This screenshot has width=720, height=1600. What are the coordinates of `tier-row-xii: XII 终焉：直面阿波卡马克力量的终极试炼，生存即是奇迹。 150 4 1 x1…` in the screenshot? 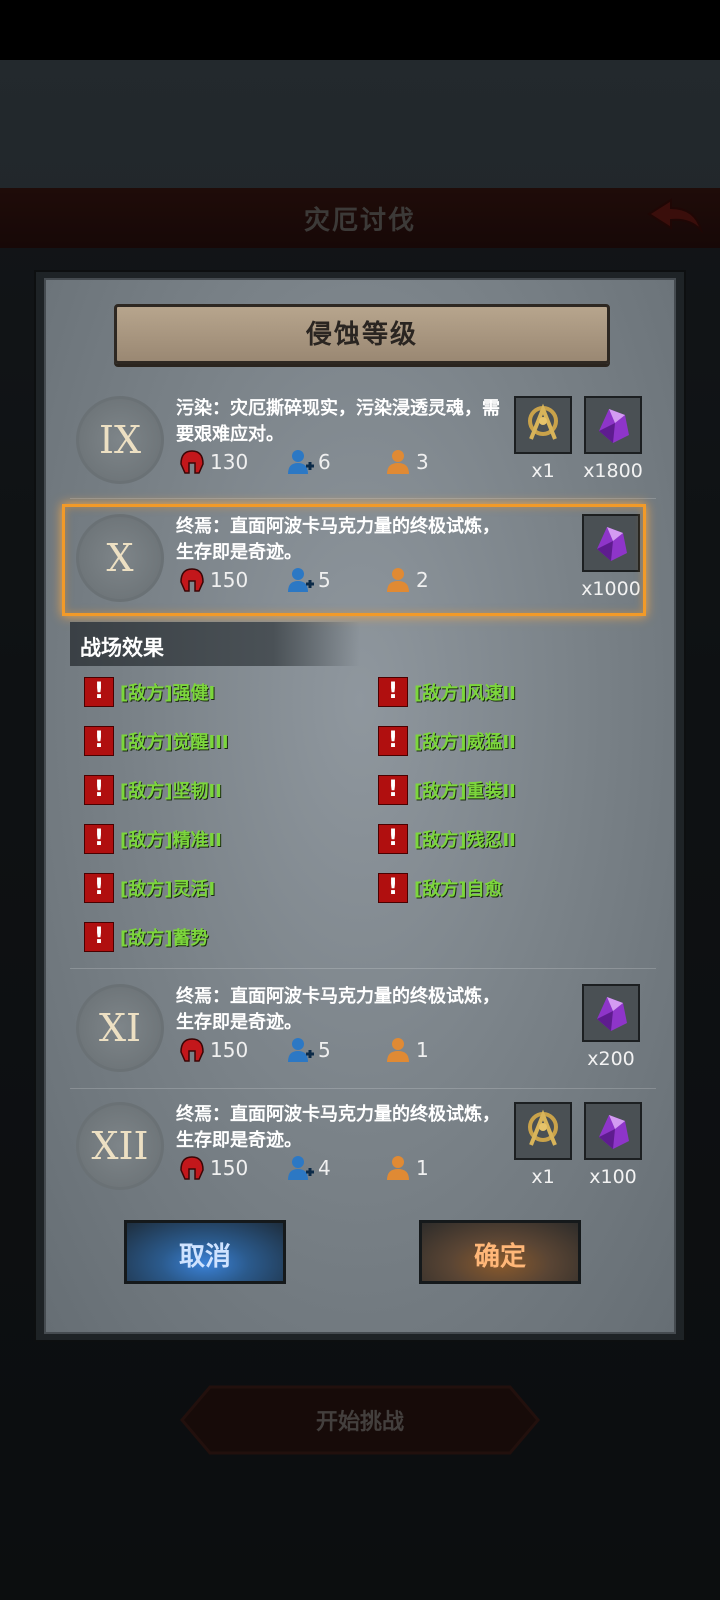 It's located at (363, 1149).